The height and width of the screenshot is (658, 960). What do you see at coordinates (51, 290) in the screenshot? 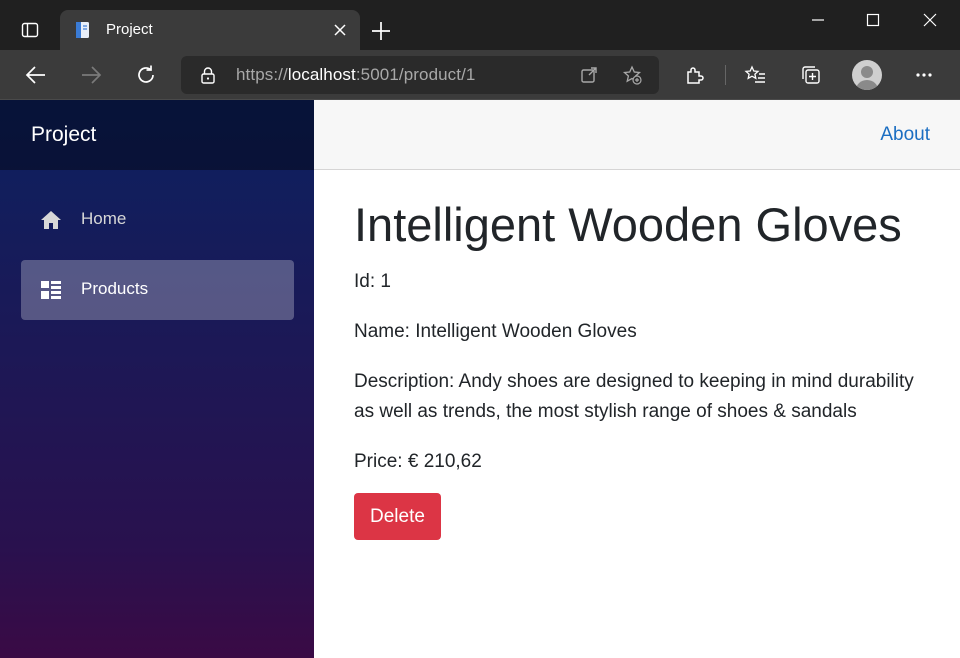
I see `list-icon` at bounding box center [51, 290].